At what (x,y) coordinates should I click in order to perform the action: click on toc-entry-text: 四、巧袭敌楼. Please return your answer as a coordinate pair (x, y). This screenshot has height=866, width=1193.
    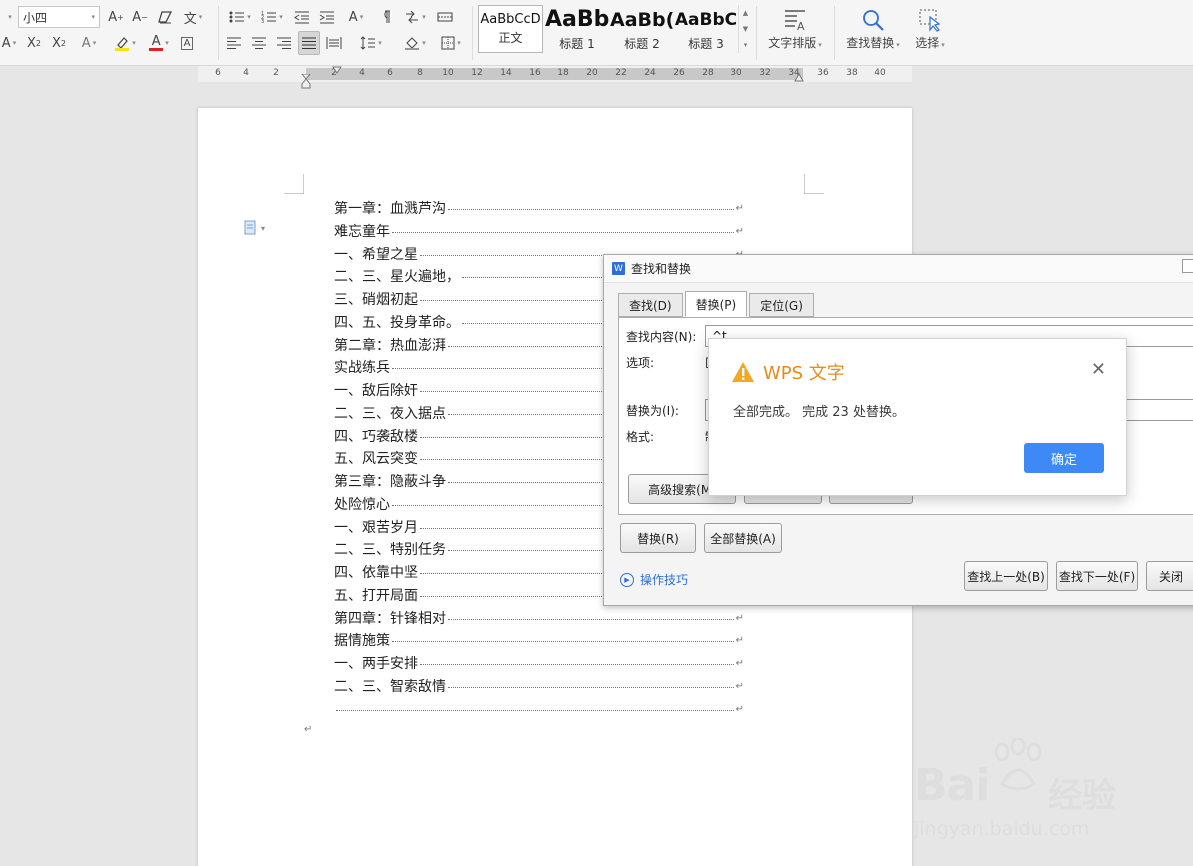
    Looking at the image, I should click on (376, 436).